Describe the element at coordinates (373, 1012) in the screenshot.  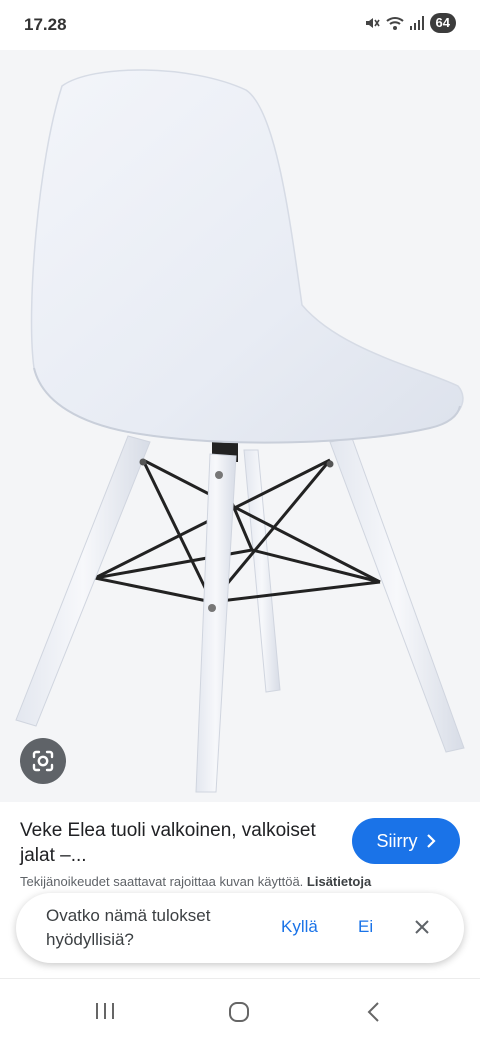
I see `back-icon` at that location.